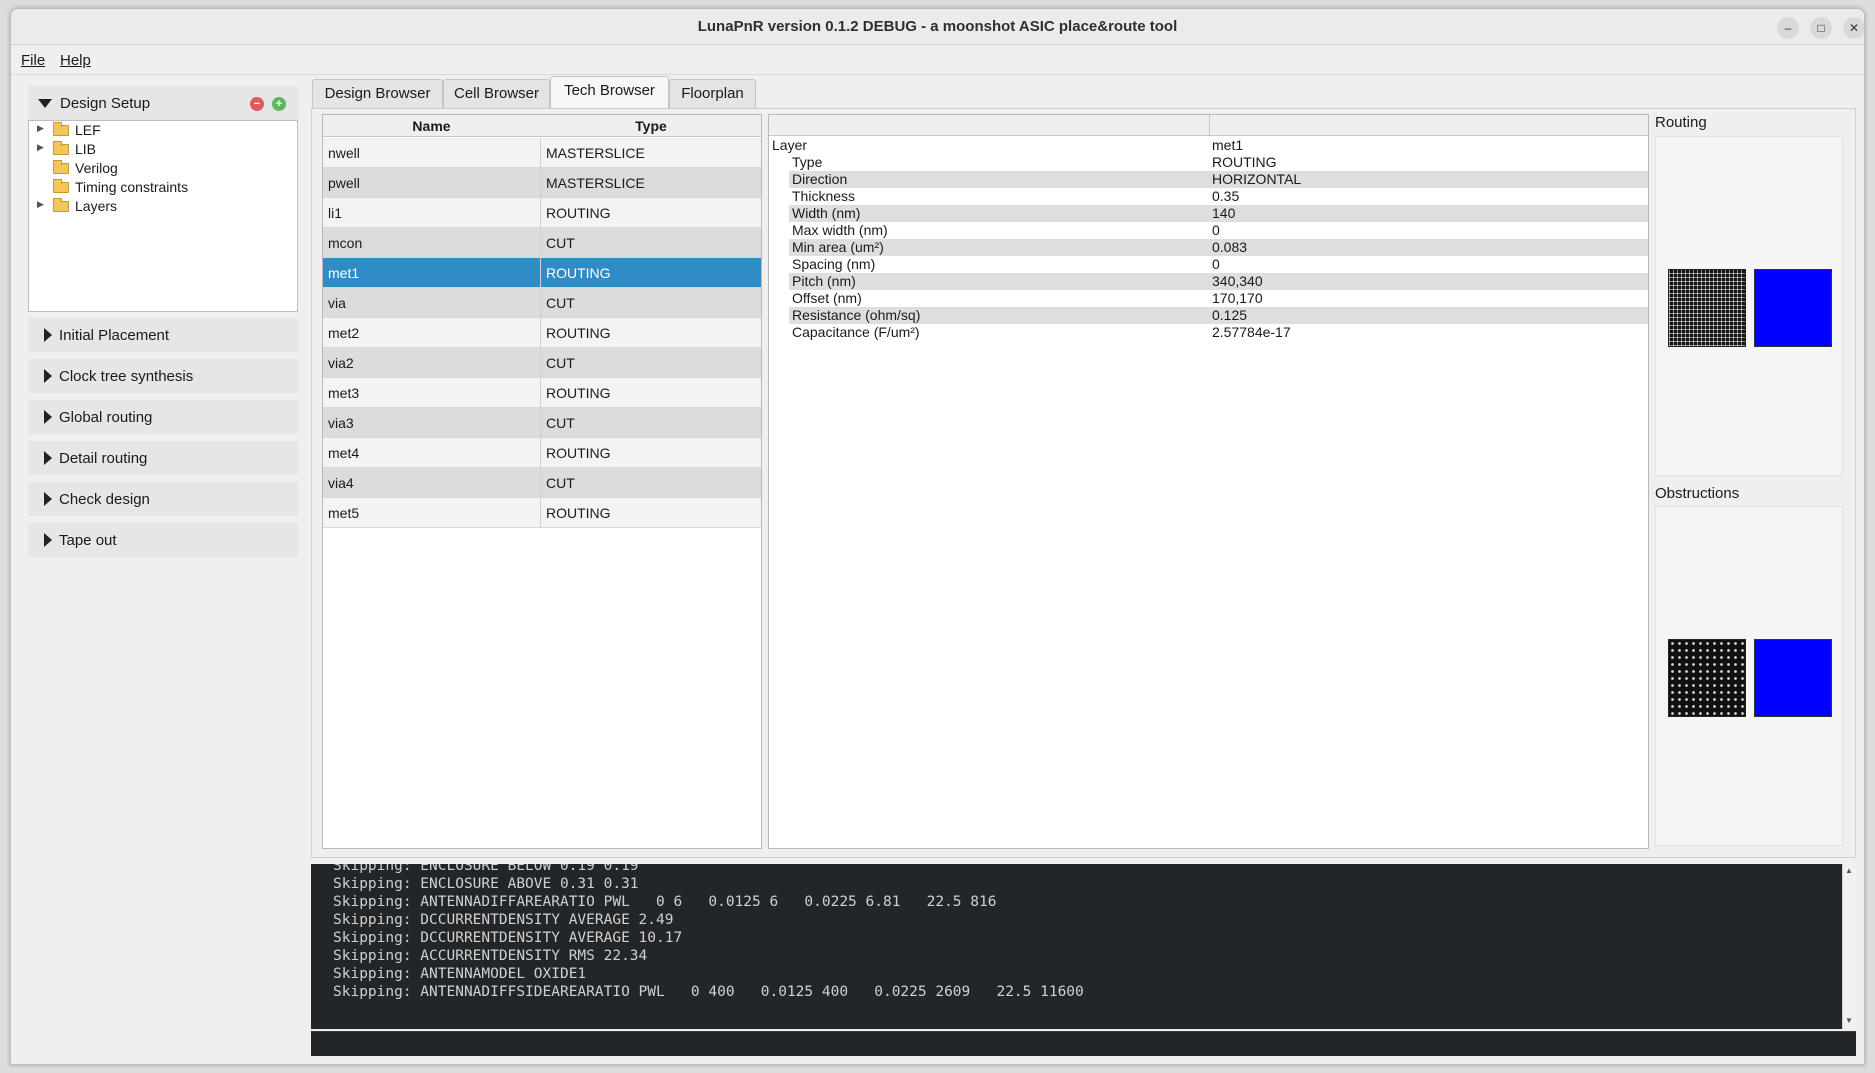 The image size is (1875, 1073). What do you see at coordinates (45, 103) in the screenshot?
I see `expanded-arrow-icon` at bounding box center [45, 103].